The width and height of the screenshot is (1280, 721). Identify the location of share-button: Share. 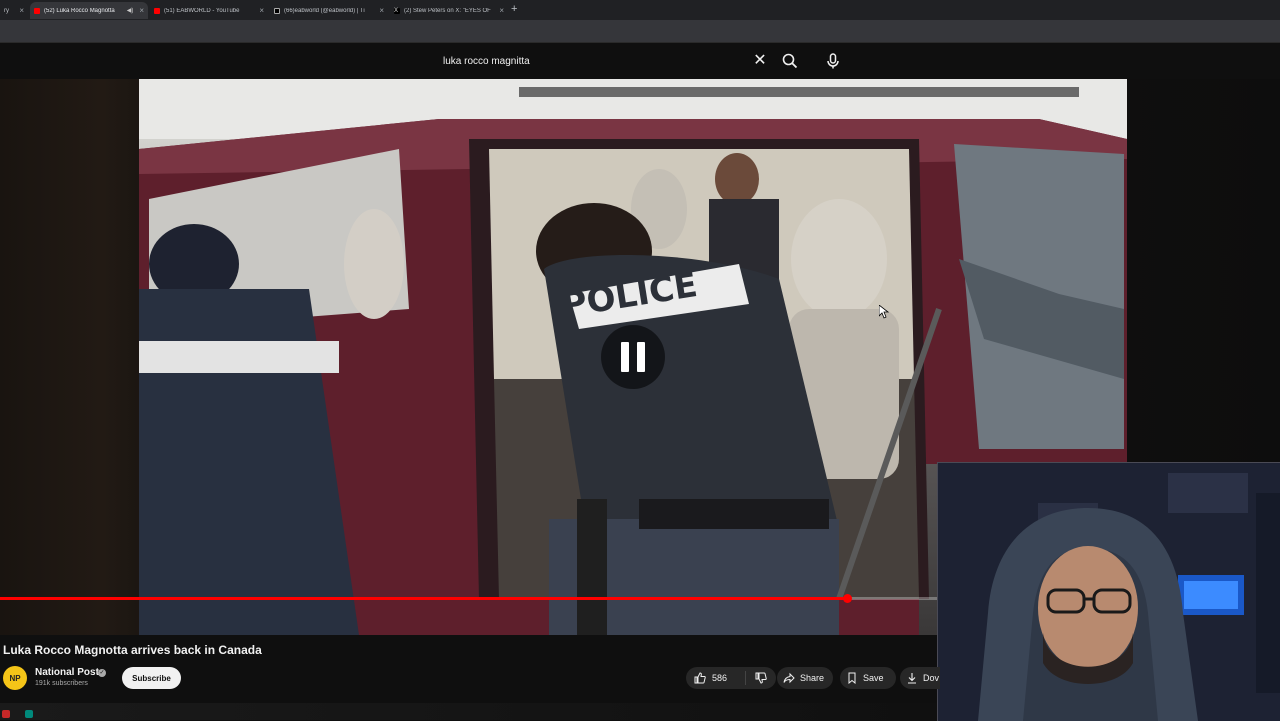
(805, 678).